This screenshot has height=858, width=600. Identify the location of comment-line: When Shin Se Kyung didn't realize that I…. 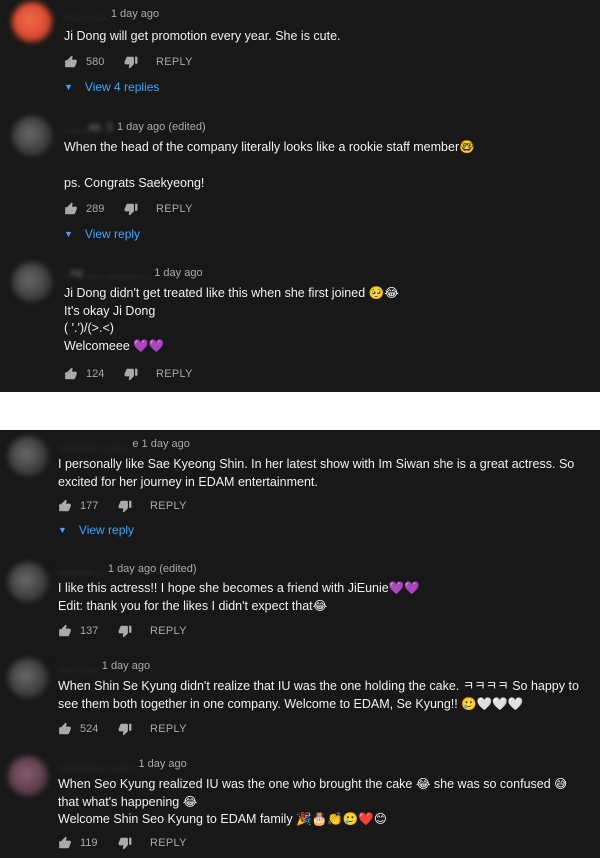
(318, 686).